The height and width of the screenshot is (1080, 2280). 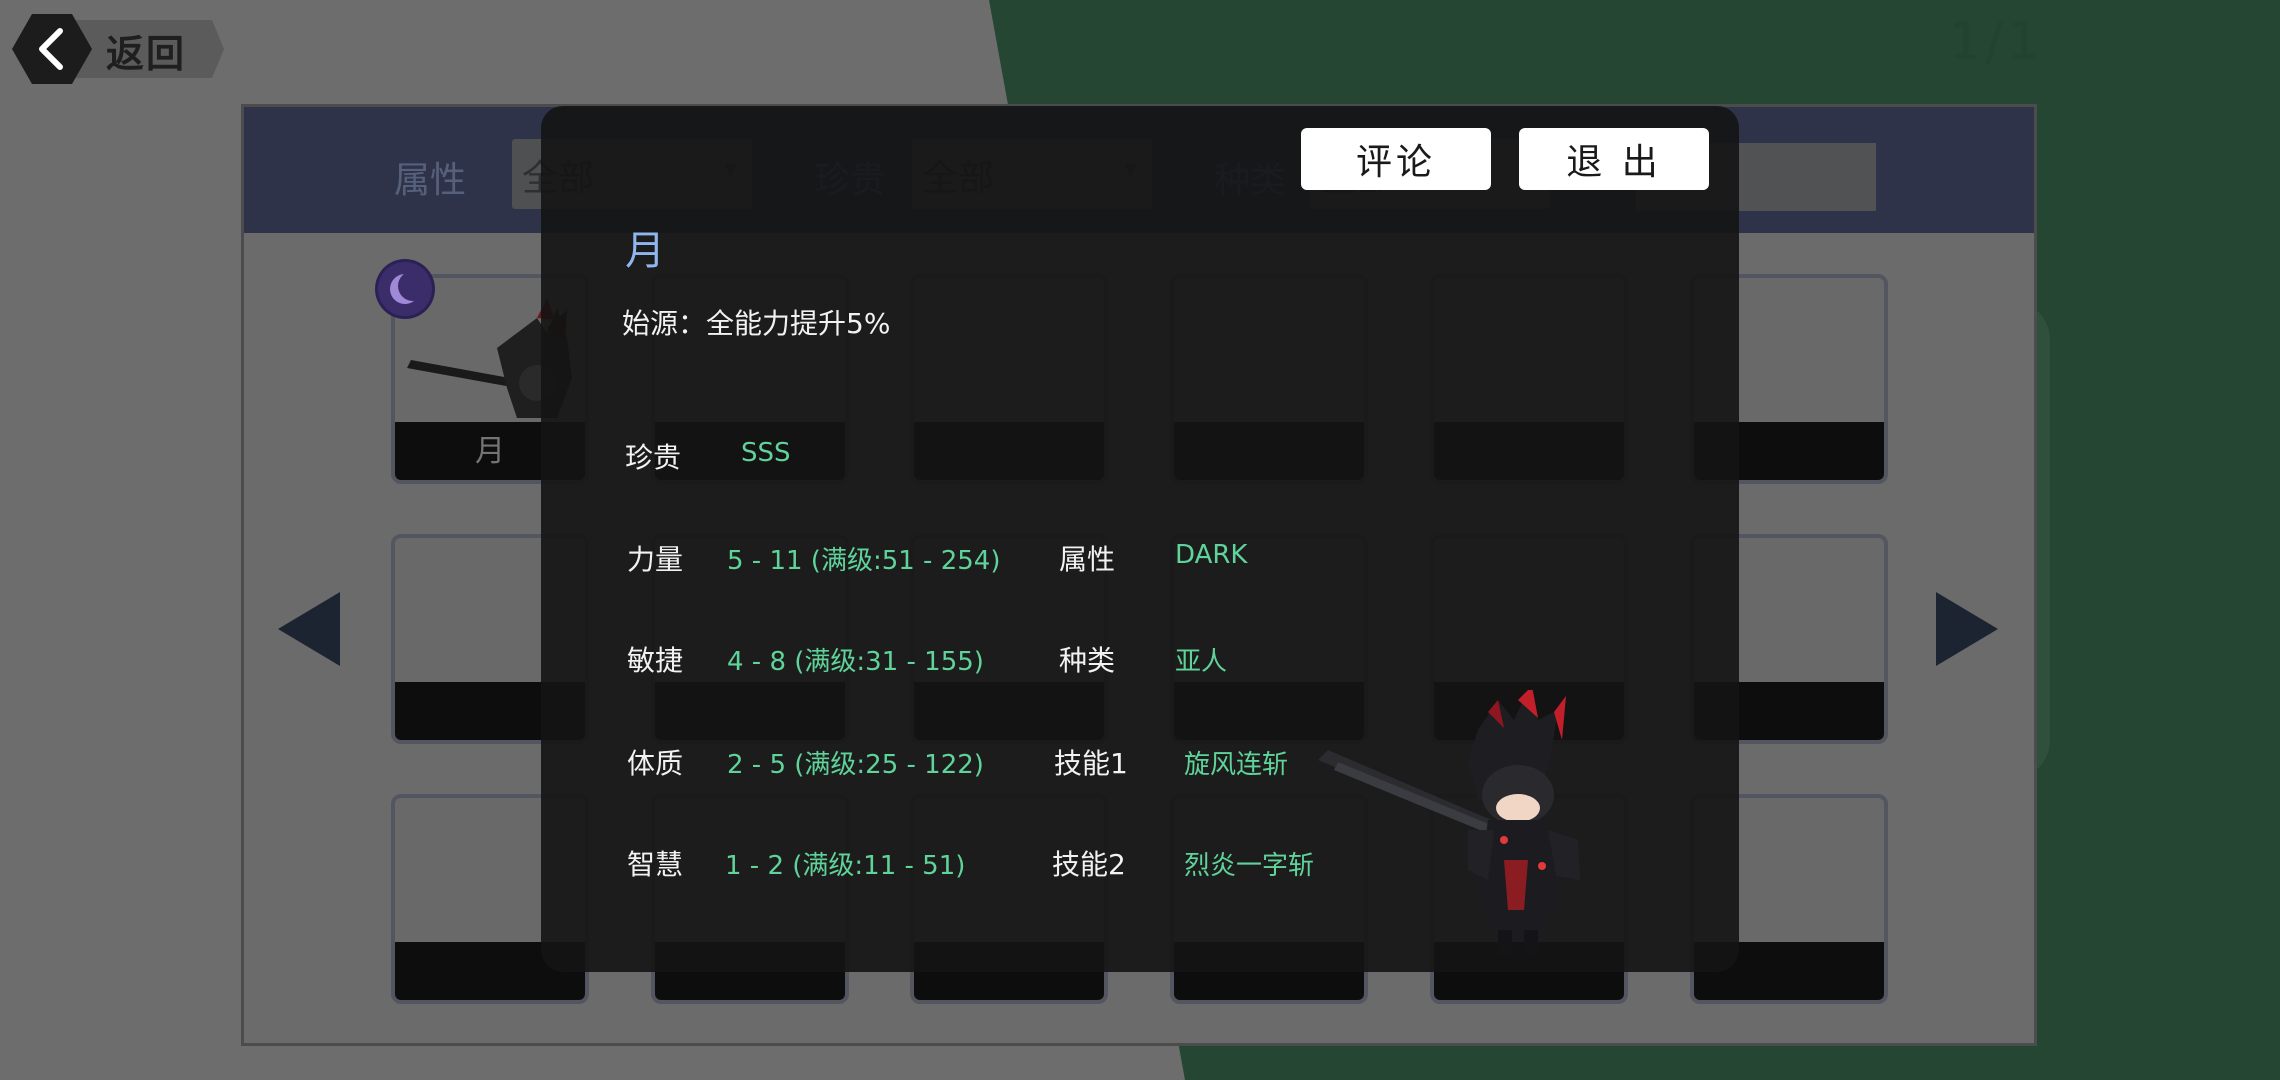 I want to click on character-name: 月, so click(x=645, y=251).